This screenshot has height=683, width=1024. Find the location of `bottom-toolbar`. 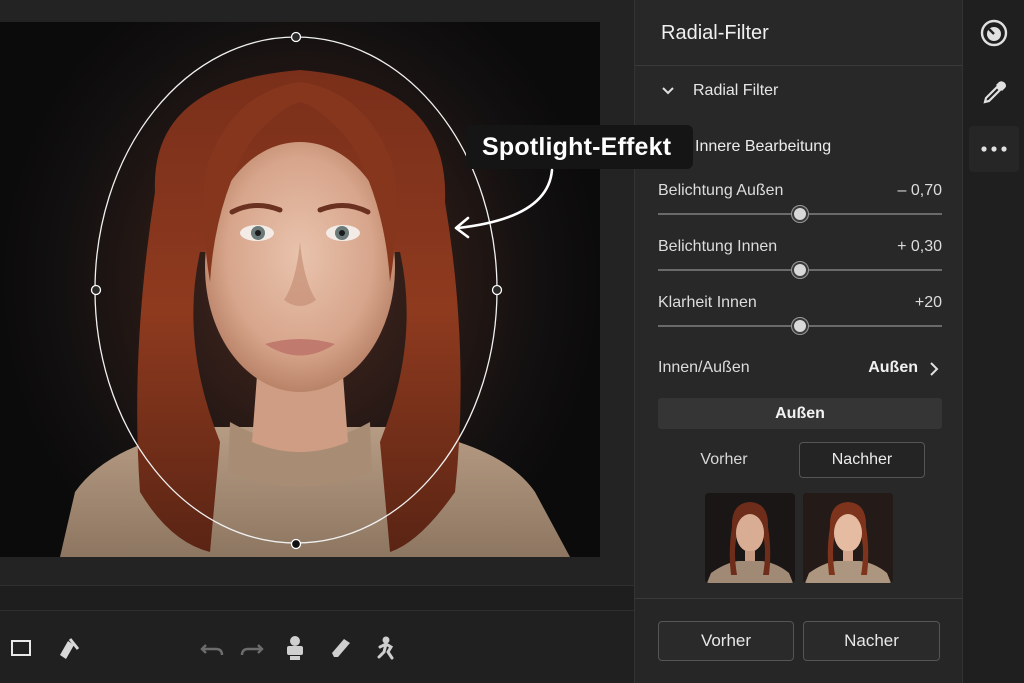

bottom-toolbar is located at coordinates (317, 647).